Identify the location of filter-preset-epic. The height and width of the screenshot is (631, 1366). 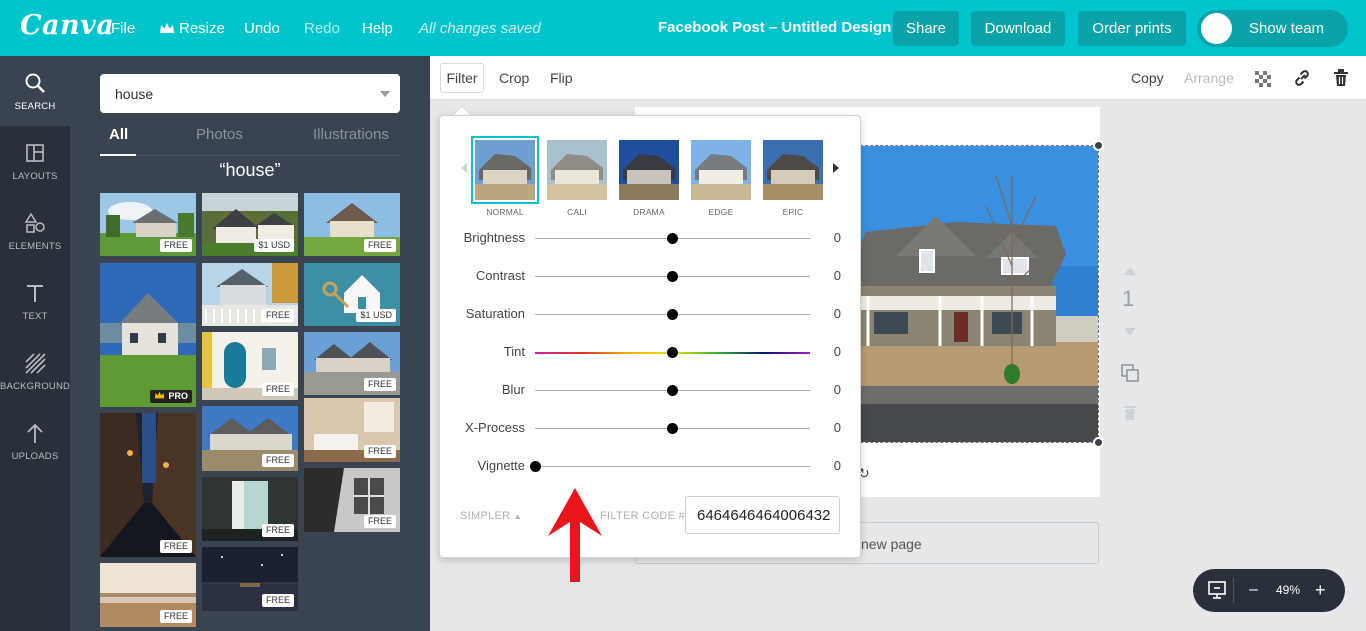
(793, 170).